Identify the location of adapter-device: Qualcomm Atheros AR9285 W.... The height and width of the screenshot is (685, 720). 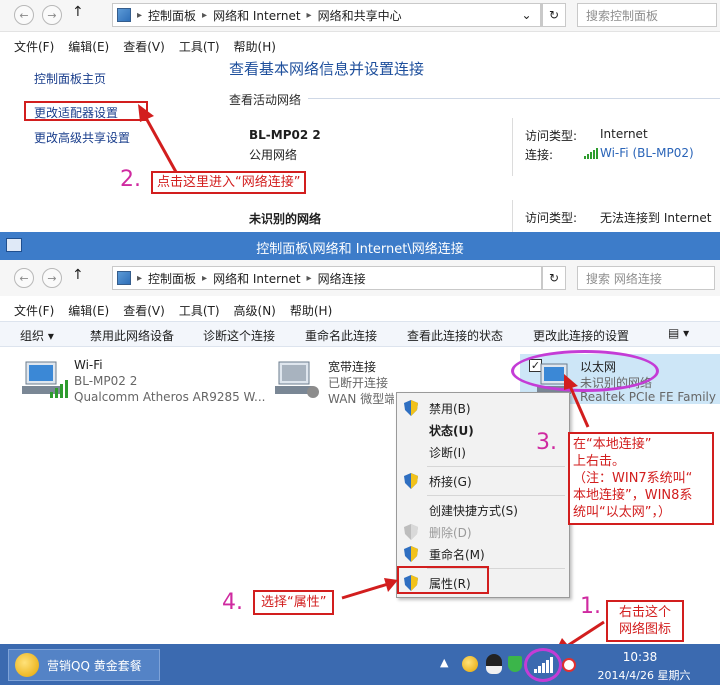
(170, 397).